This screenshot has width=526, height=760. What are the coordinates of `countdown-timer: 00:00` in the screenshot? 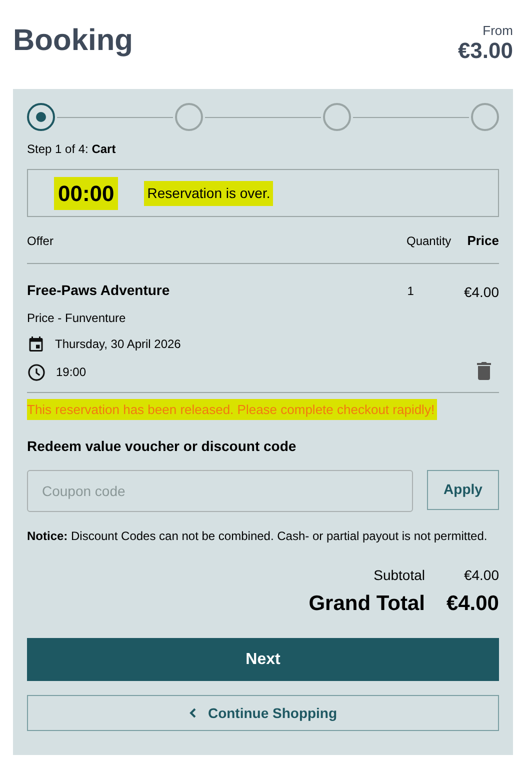 It's located at (86, 193).